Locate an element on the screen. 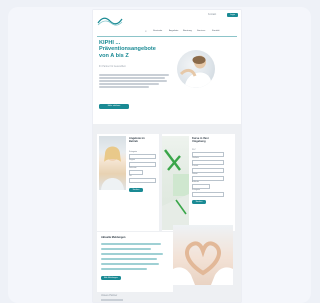 Image resolution: width=320 pixels, height=303 pixels. footer-line is located at coordinates (112, 300).